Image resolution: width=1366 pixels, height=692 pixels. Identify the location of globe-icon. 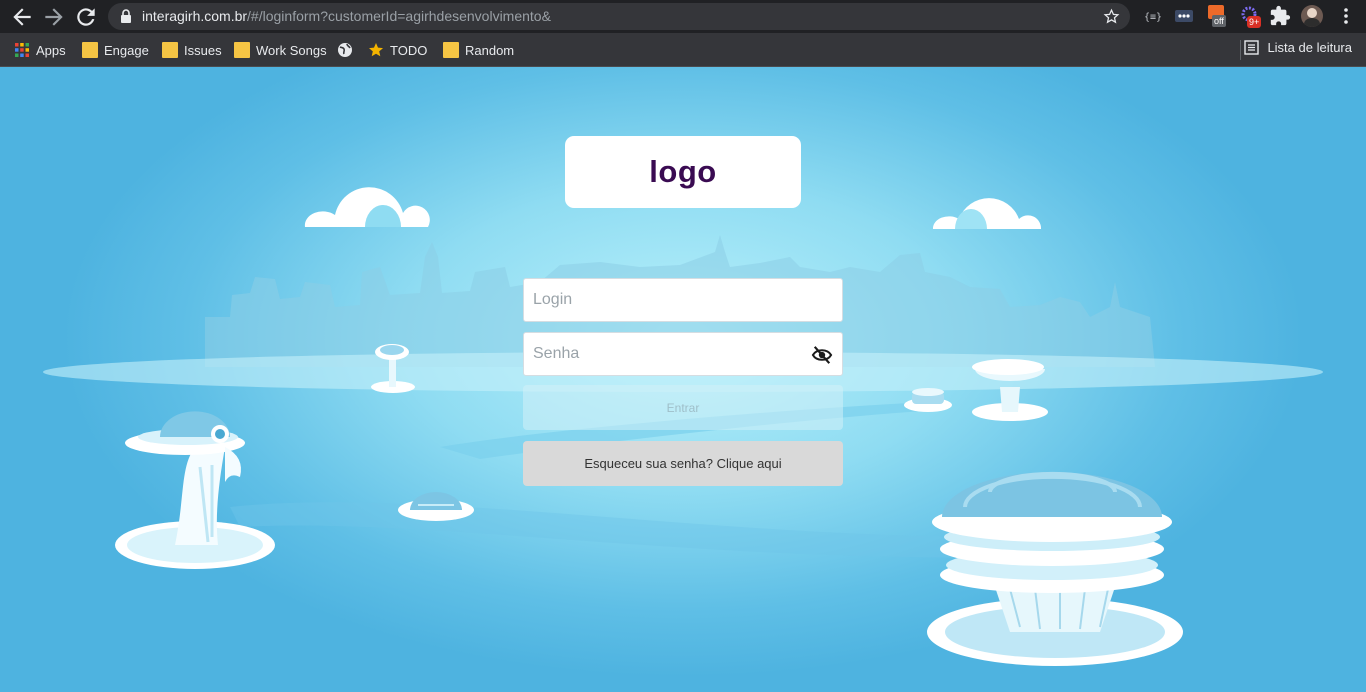
(345, 50).